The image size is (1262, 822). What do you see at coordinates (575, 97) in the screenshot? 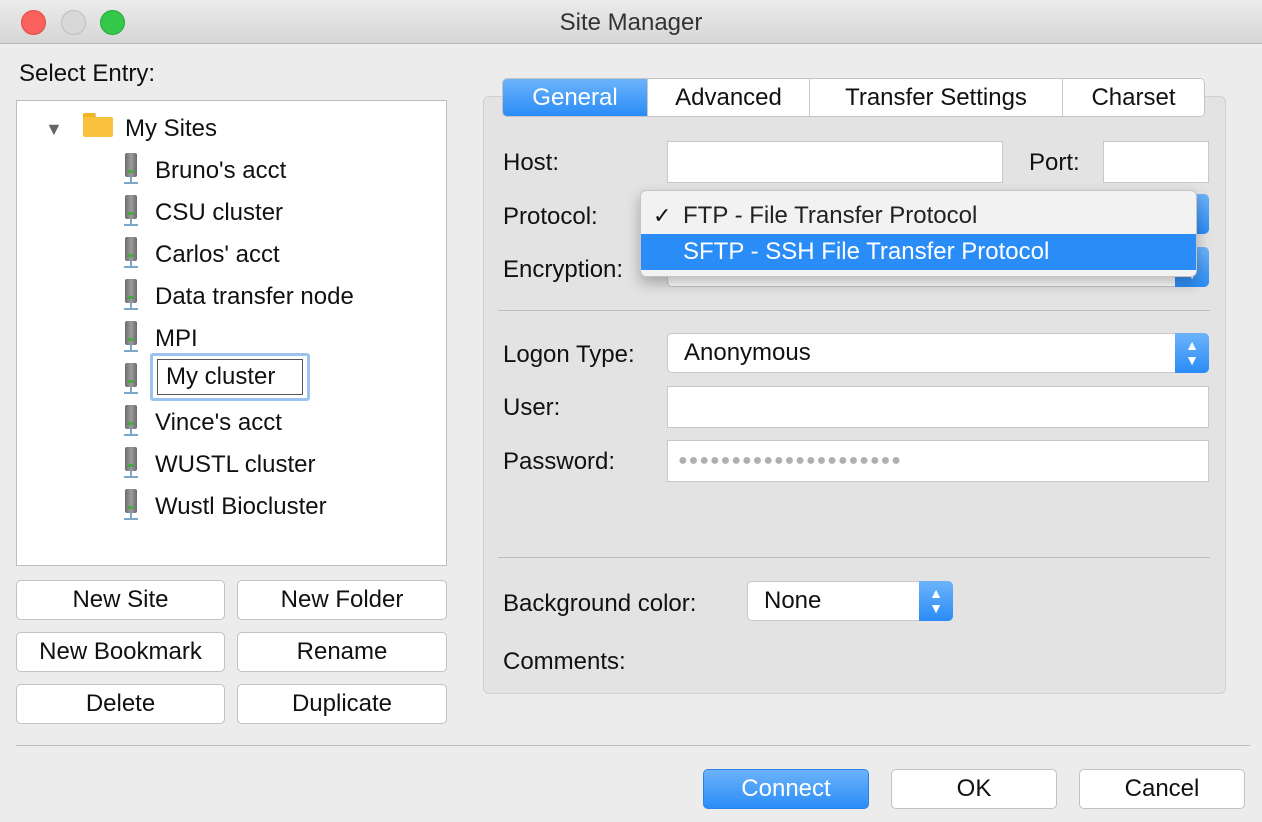
I see `tab-general: General` at bounding box center [575, 97].